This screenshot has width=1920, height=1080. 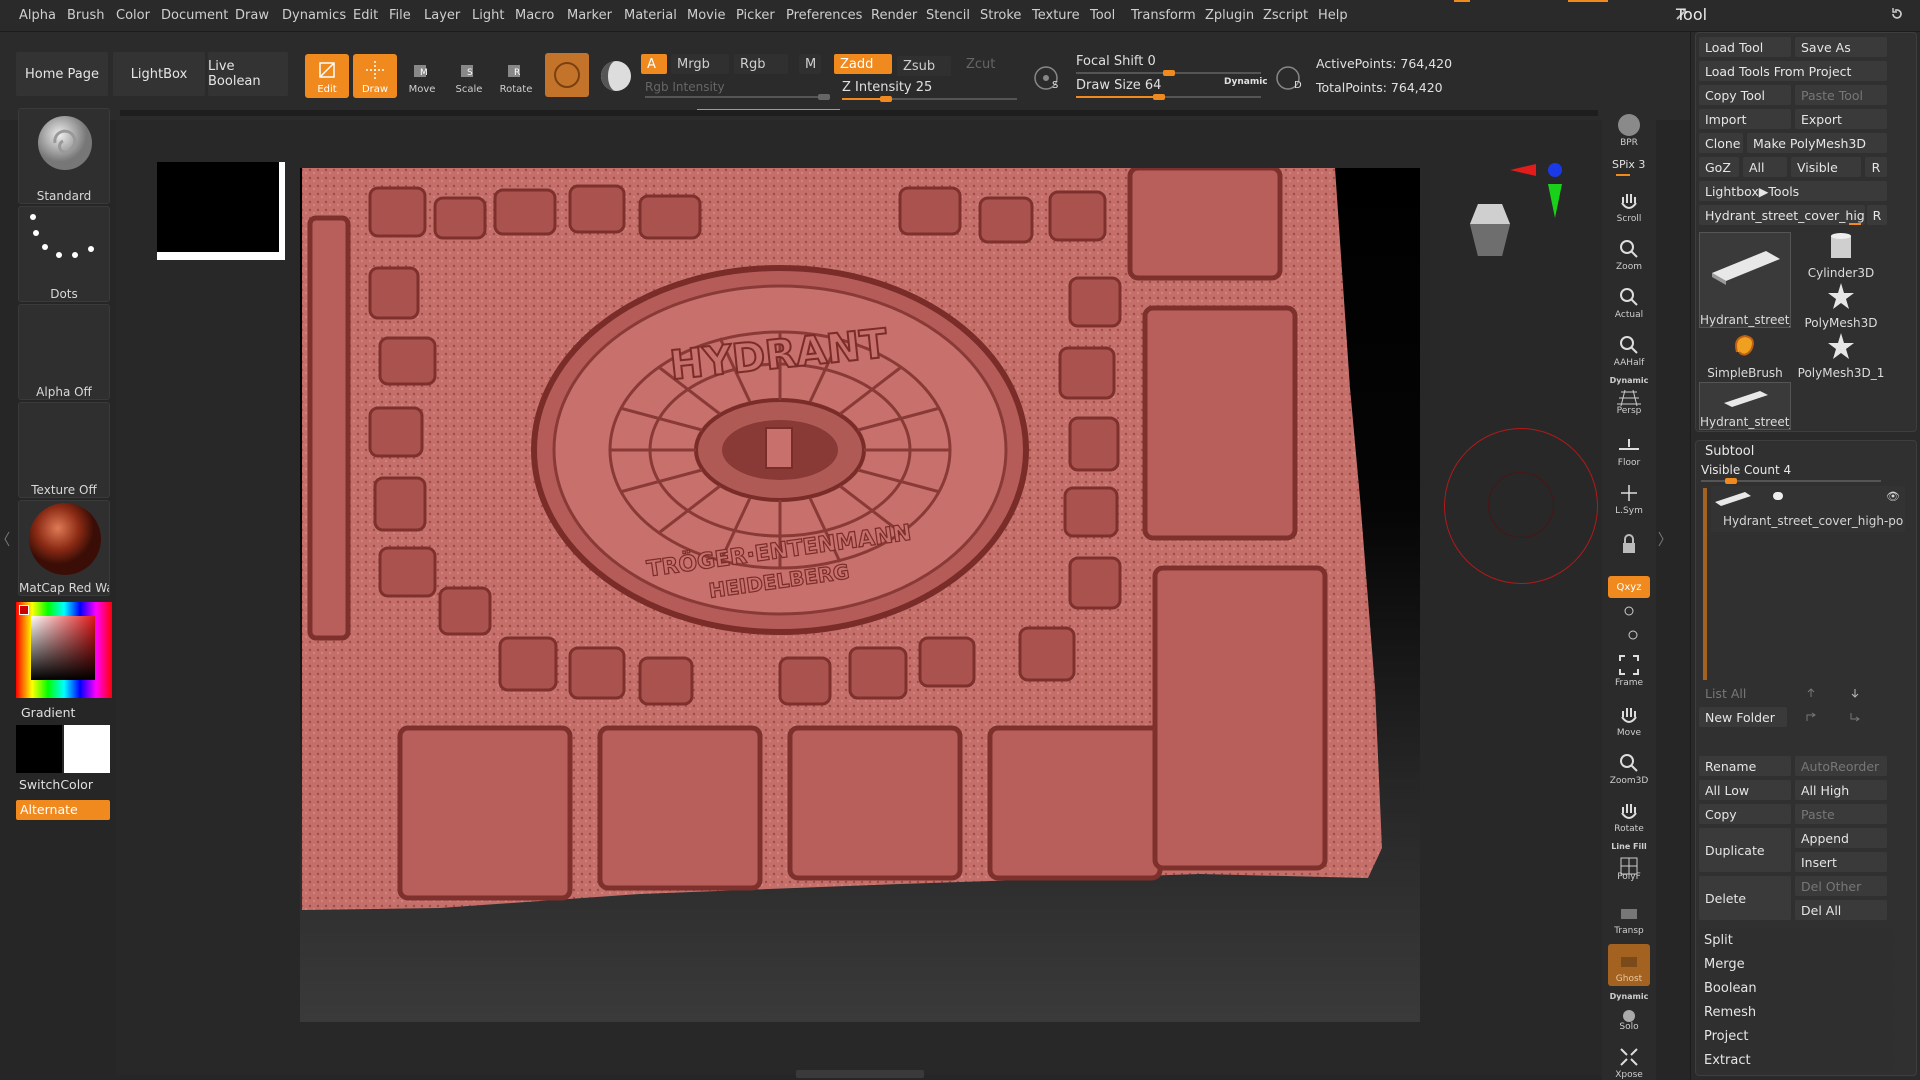 I want to click on menu-marker: Marker, so click(x=589, y=15).